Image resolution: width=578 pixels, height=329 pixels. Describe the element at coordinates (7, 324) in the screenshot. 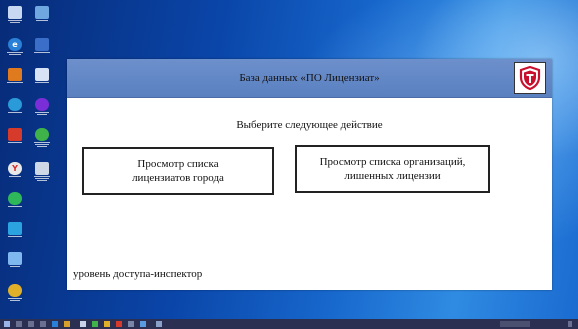

I see `start-button` at that location.